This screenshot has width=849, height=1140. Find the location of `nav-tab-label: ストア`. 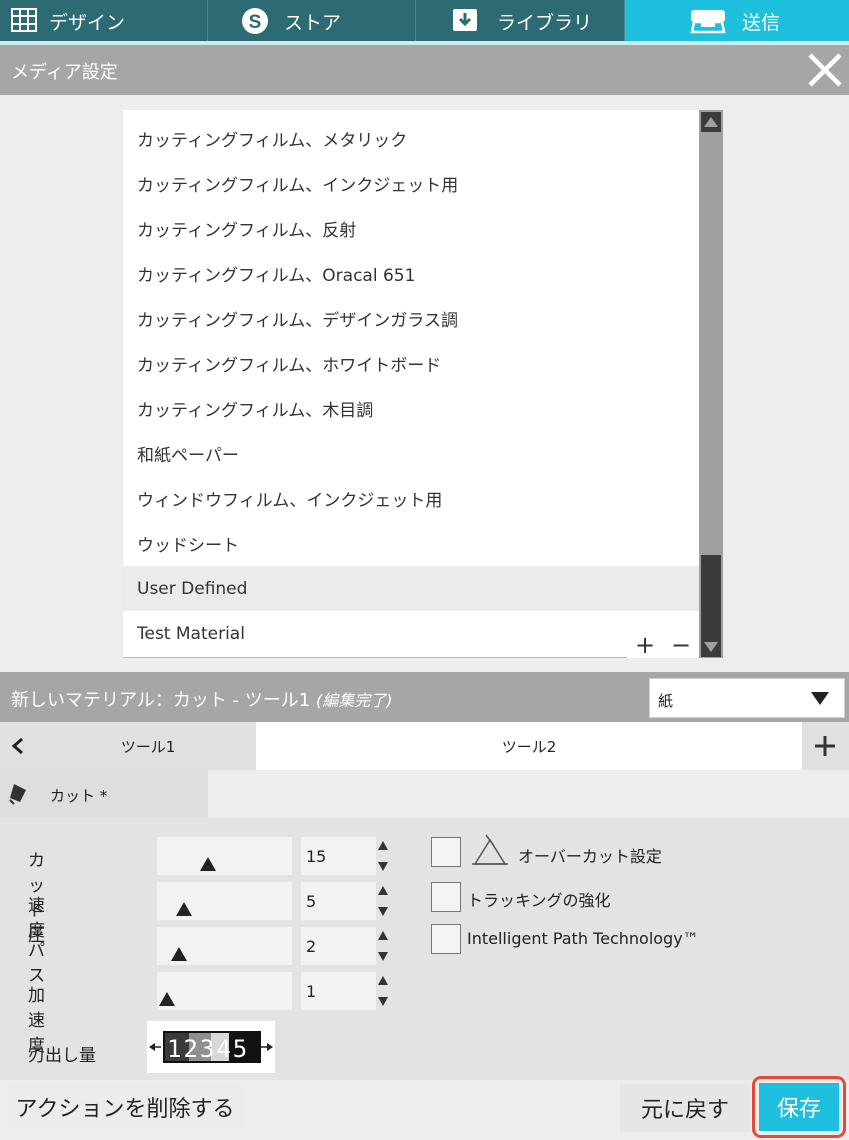

nav-tab-label: ストア is located at coordinates (313, 23).